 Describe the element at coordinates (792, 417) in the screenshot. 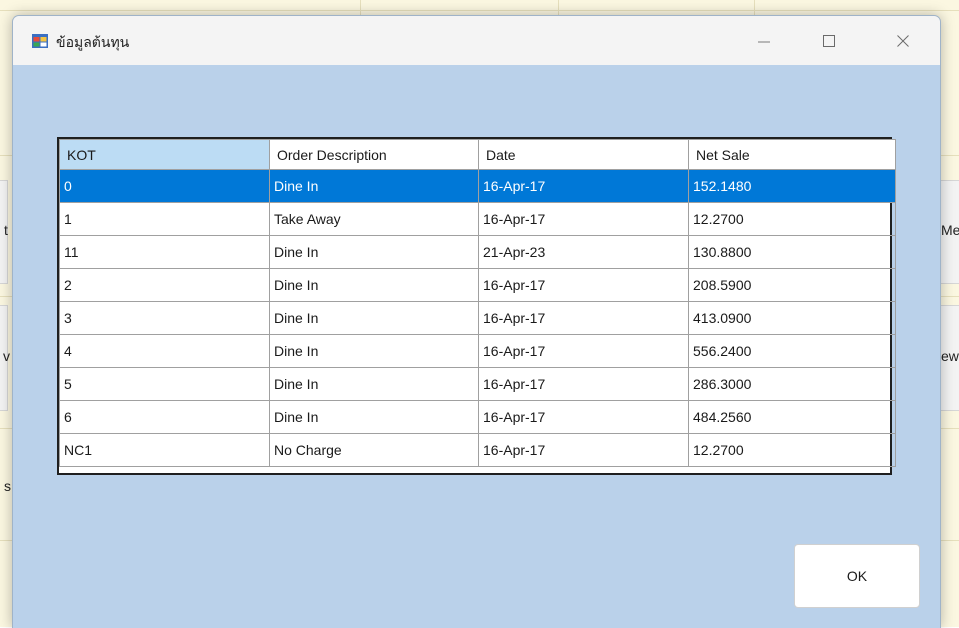

I see `cell-net-sale: 484.2560` at that location.